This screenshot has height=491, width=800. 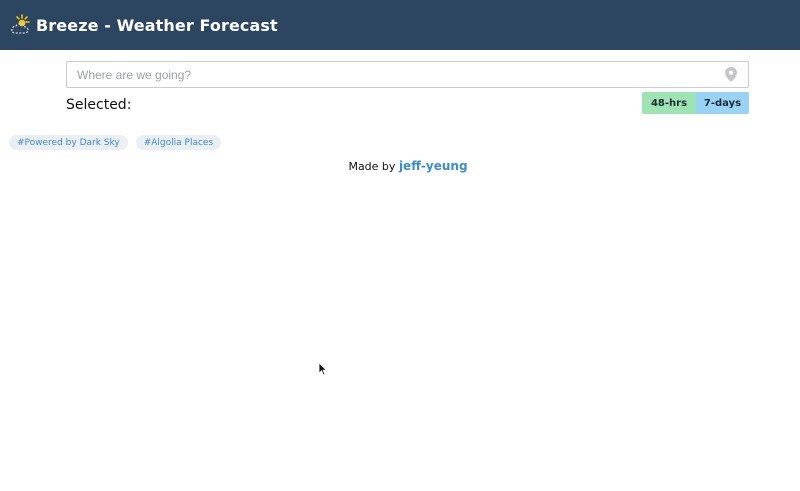 What do you see at coordinates (20, 25) in the screenshot?
I see `sun-cloud-icon` at bounding box center [20, 25].